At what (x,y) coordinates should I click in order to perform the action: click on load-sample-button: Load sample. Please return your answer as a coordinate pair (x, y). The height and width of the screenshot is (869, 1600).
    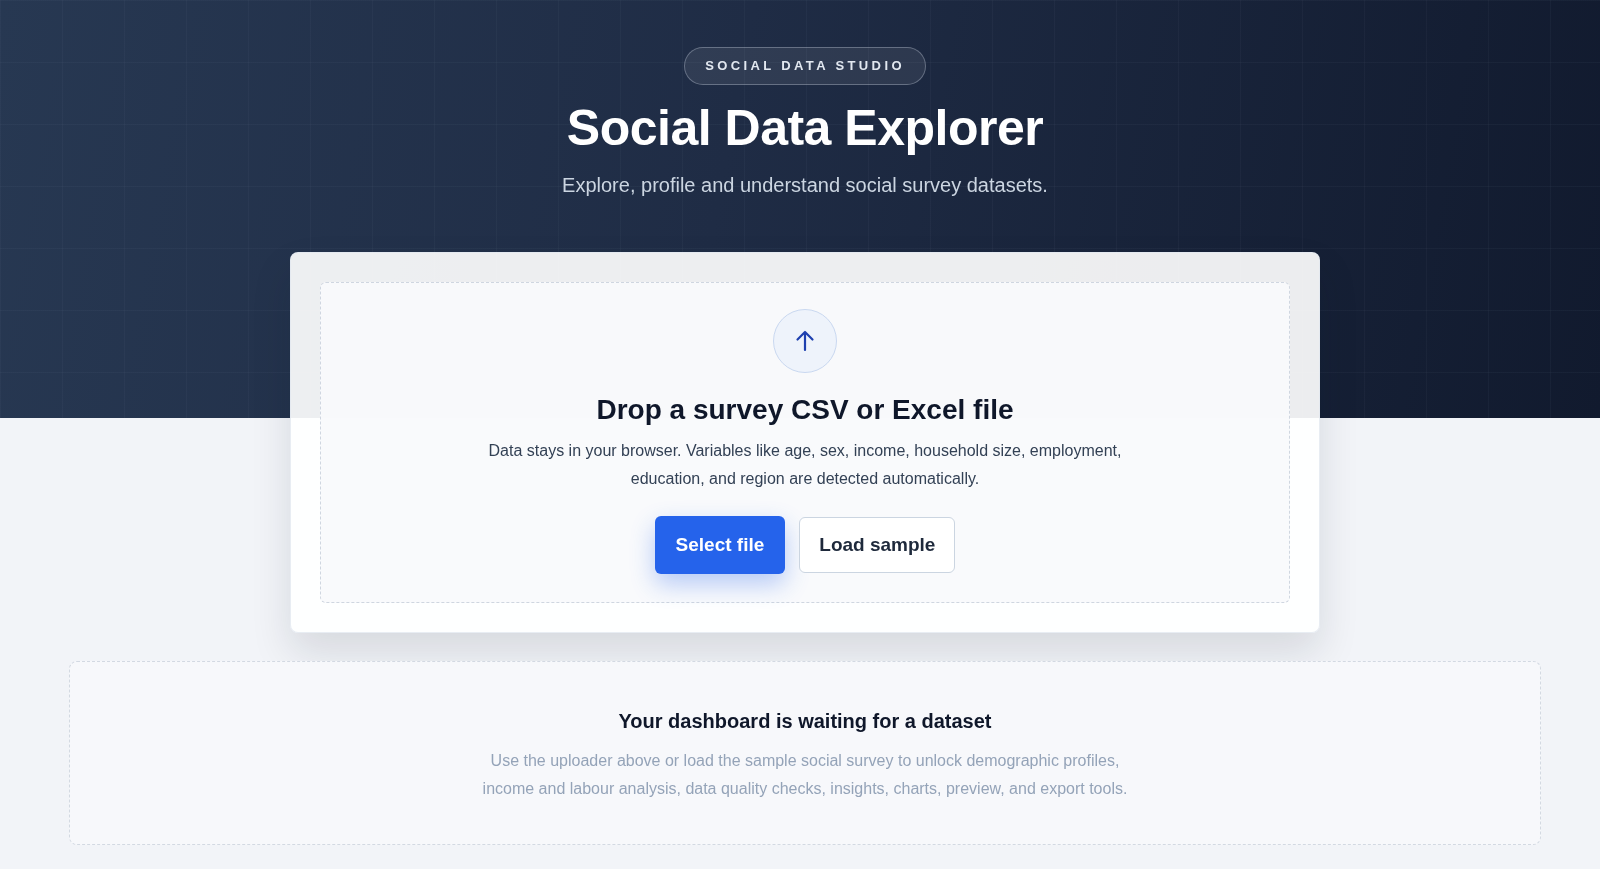
    Looking at the image, I should click on (877, 545).